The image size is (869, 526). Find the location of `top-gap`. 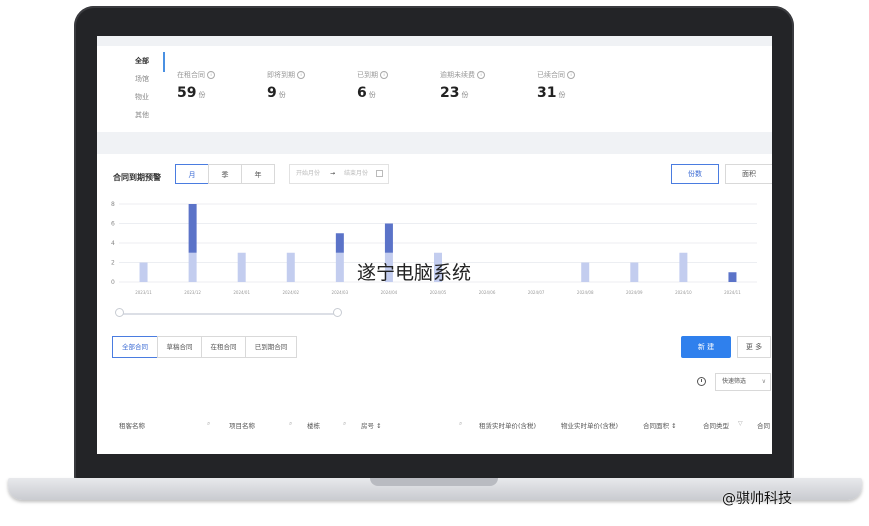

top-gap is located at coordinates (434, 41).